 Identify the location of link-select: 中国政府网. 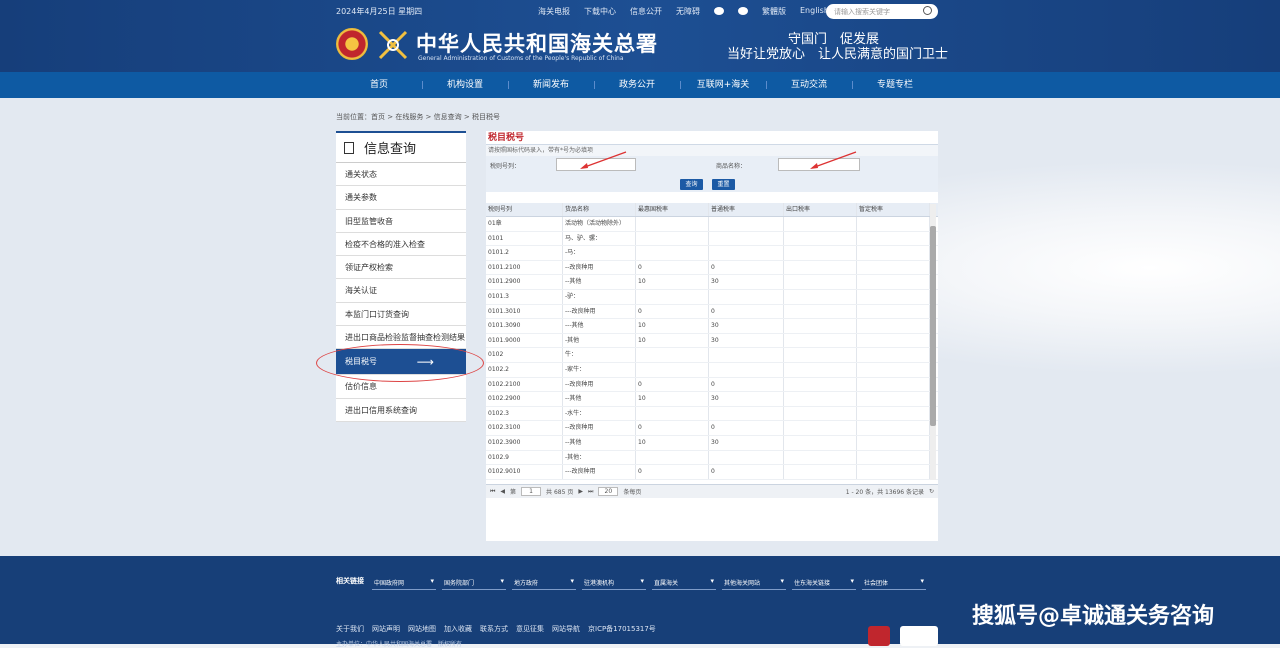
(404, 581).